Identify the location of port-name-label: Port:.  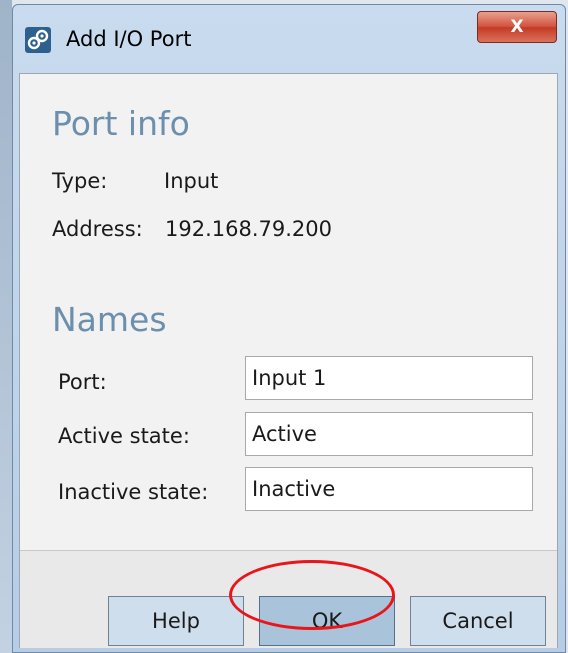
(82, 382).